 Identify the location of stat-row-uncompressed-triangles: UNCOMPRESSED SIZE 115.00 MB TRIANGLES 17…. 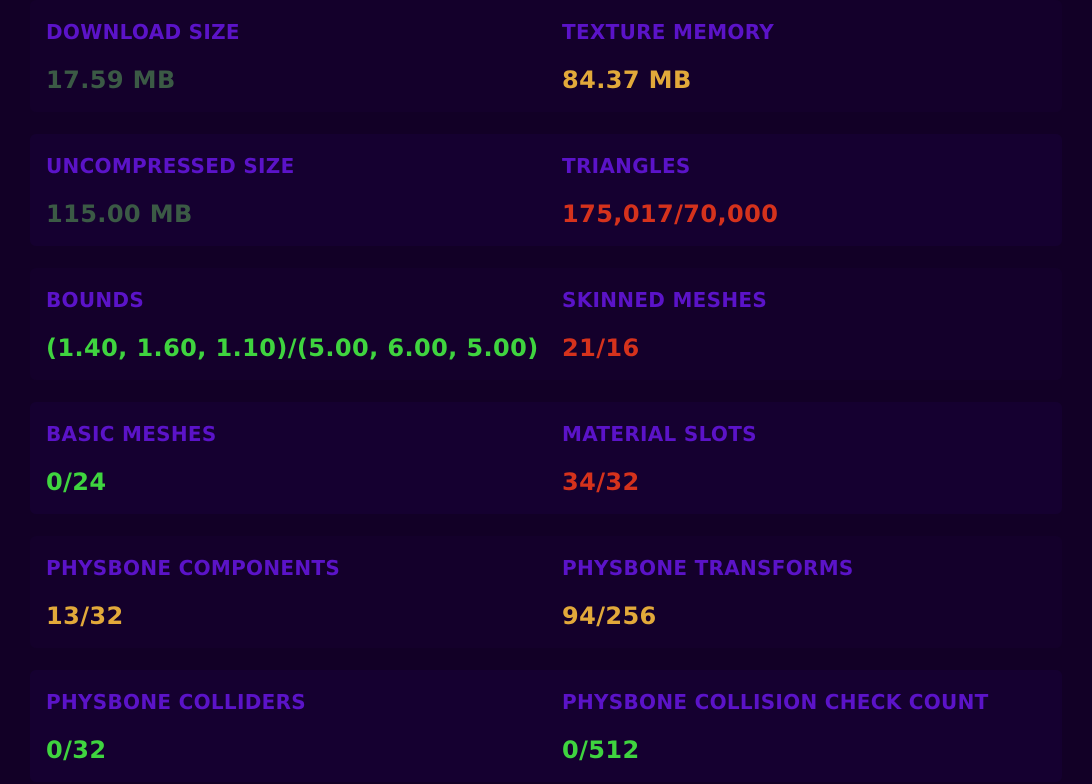
(546, 190).